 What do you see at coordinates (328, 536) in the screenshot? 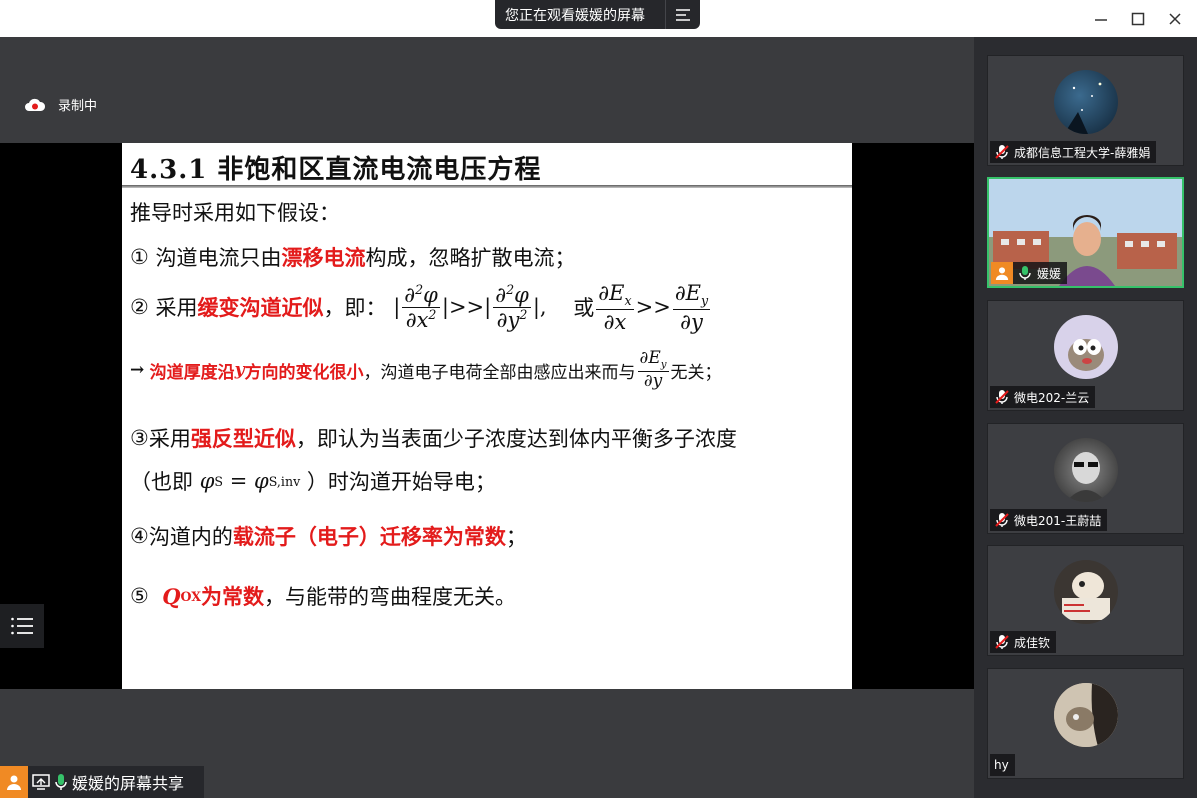
I see `assumption-4: ④ 沟道内的 载流子（电子）迁移率为常数 ；` at bounding box center [328, 536].